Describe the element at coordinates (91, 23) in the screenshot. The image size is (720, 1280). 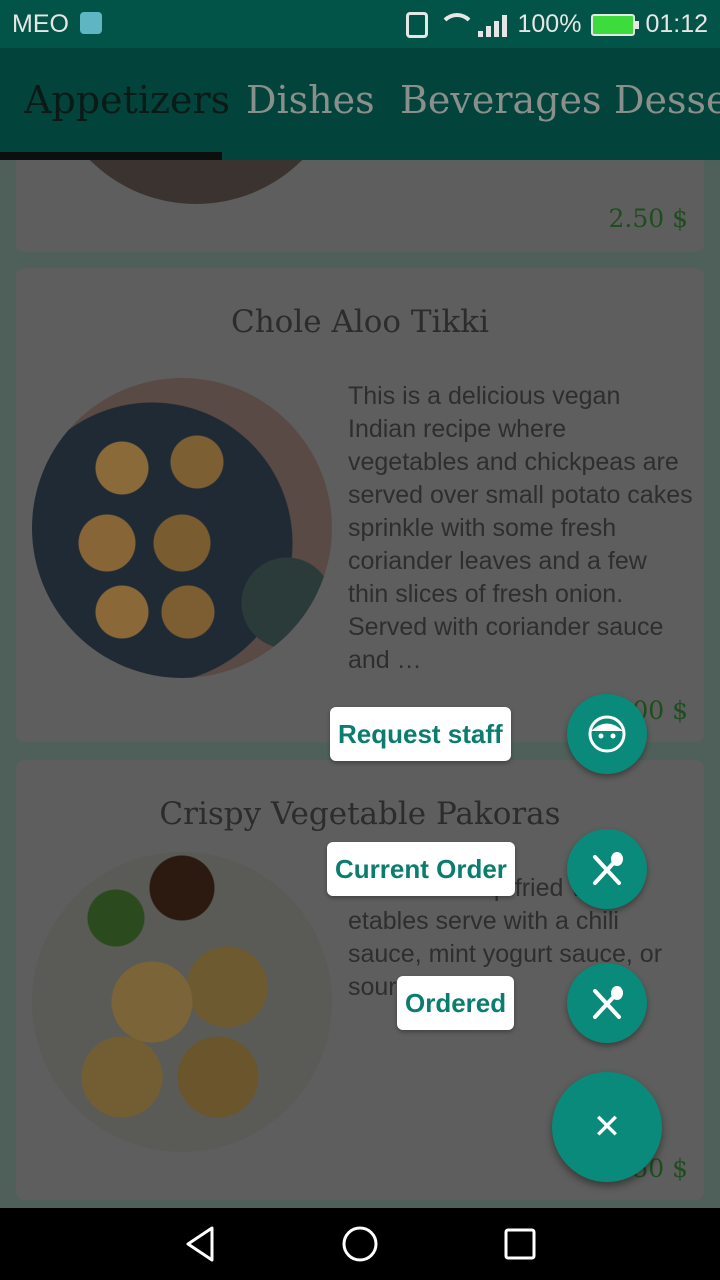
I see `android-notification-icon` at that location.